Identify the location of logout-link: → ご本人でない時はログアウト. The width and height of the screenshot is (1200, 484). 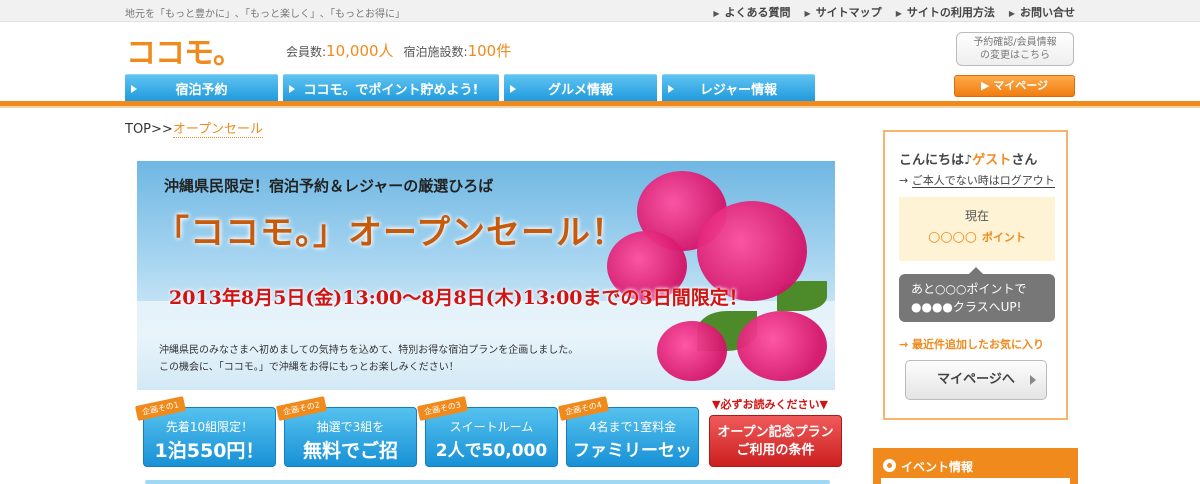
(977, 180).